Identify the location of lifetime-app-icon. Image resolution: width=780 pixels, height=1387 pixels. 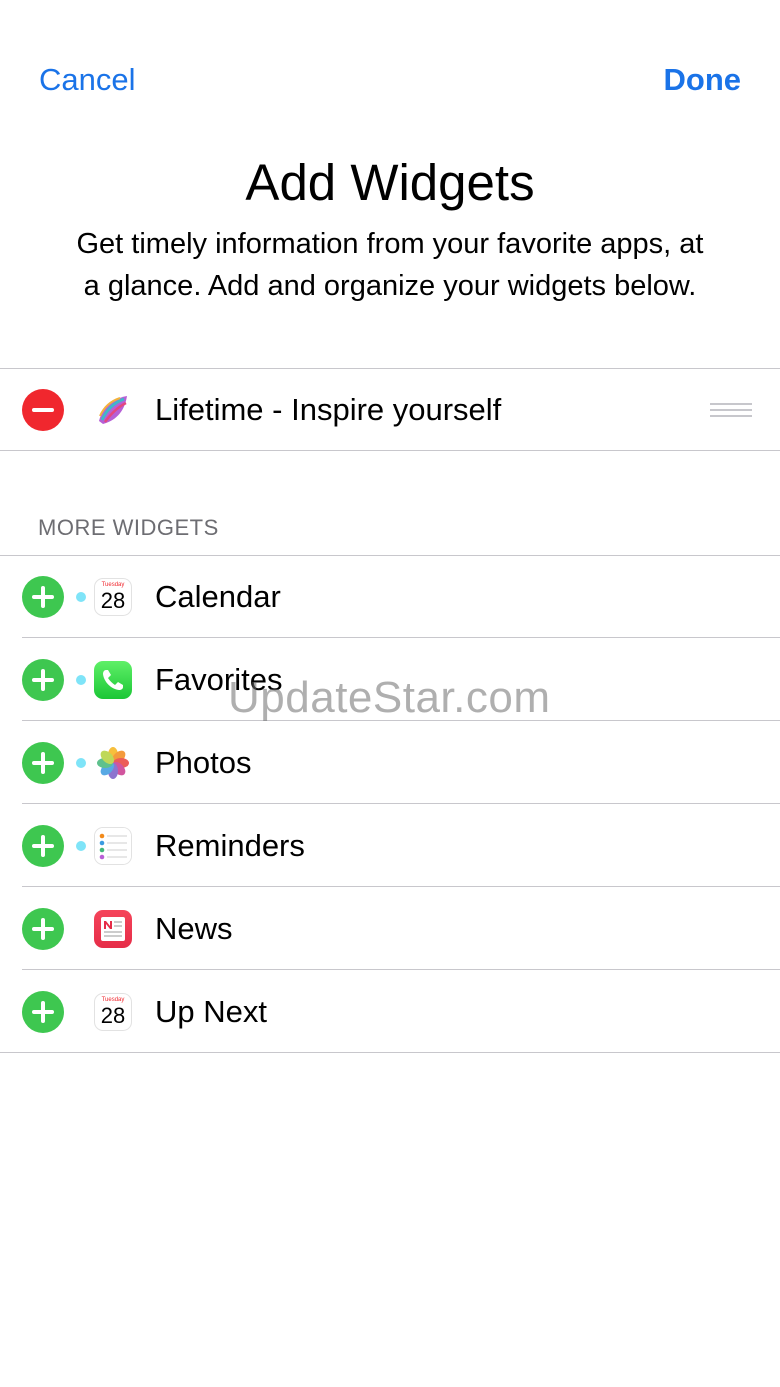
(113, 410).